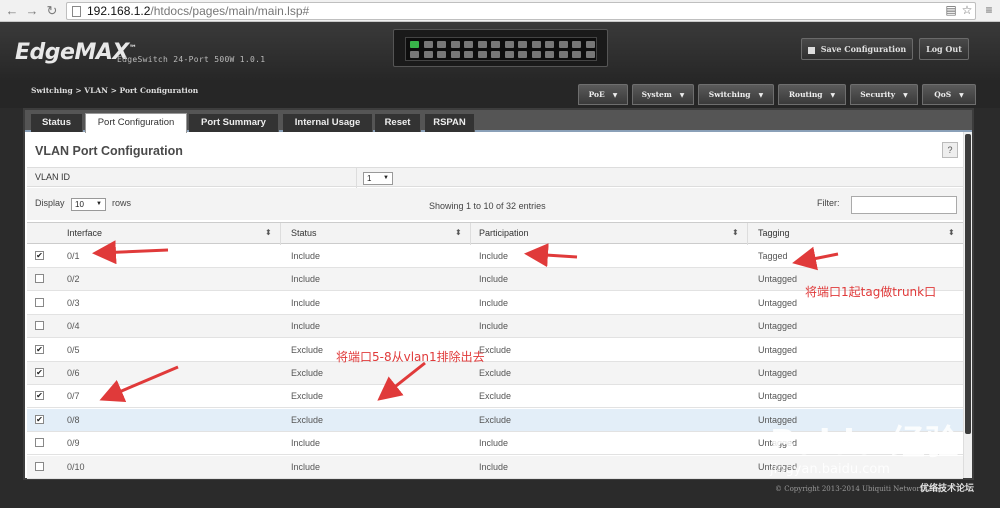 The height and width of the screenshot is (508, 1000). I want to click on header-participation: Participation, so click(504, 233).